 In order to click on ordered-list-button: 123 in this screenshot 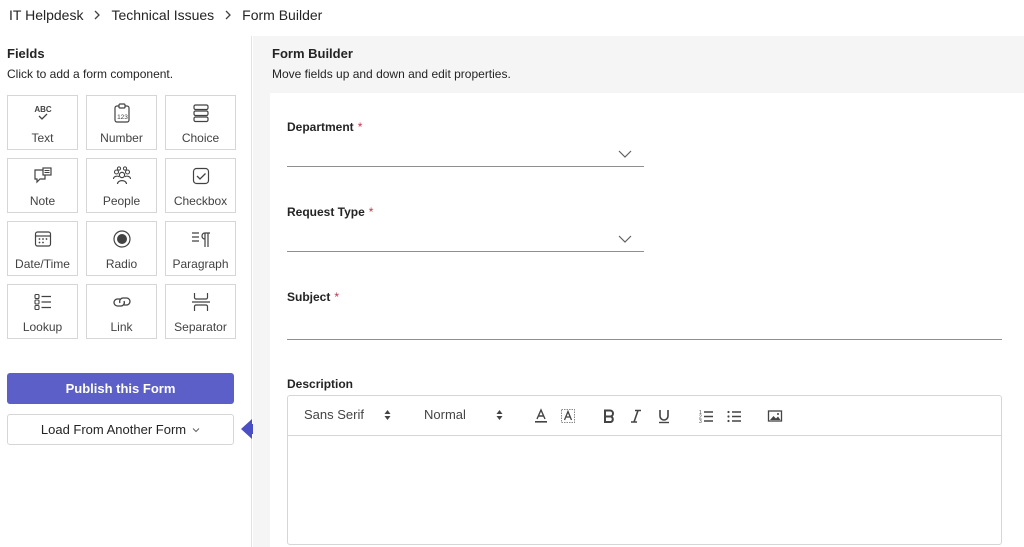, I will do `click(706, 416)`.